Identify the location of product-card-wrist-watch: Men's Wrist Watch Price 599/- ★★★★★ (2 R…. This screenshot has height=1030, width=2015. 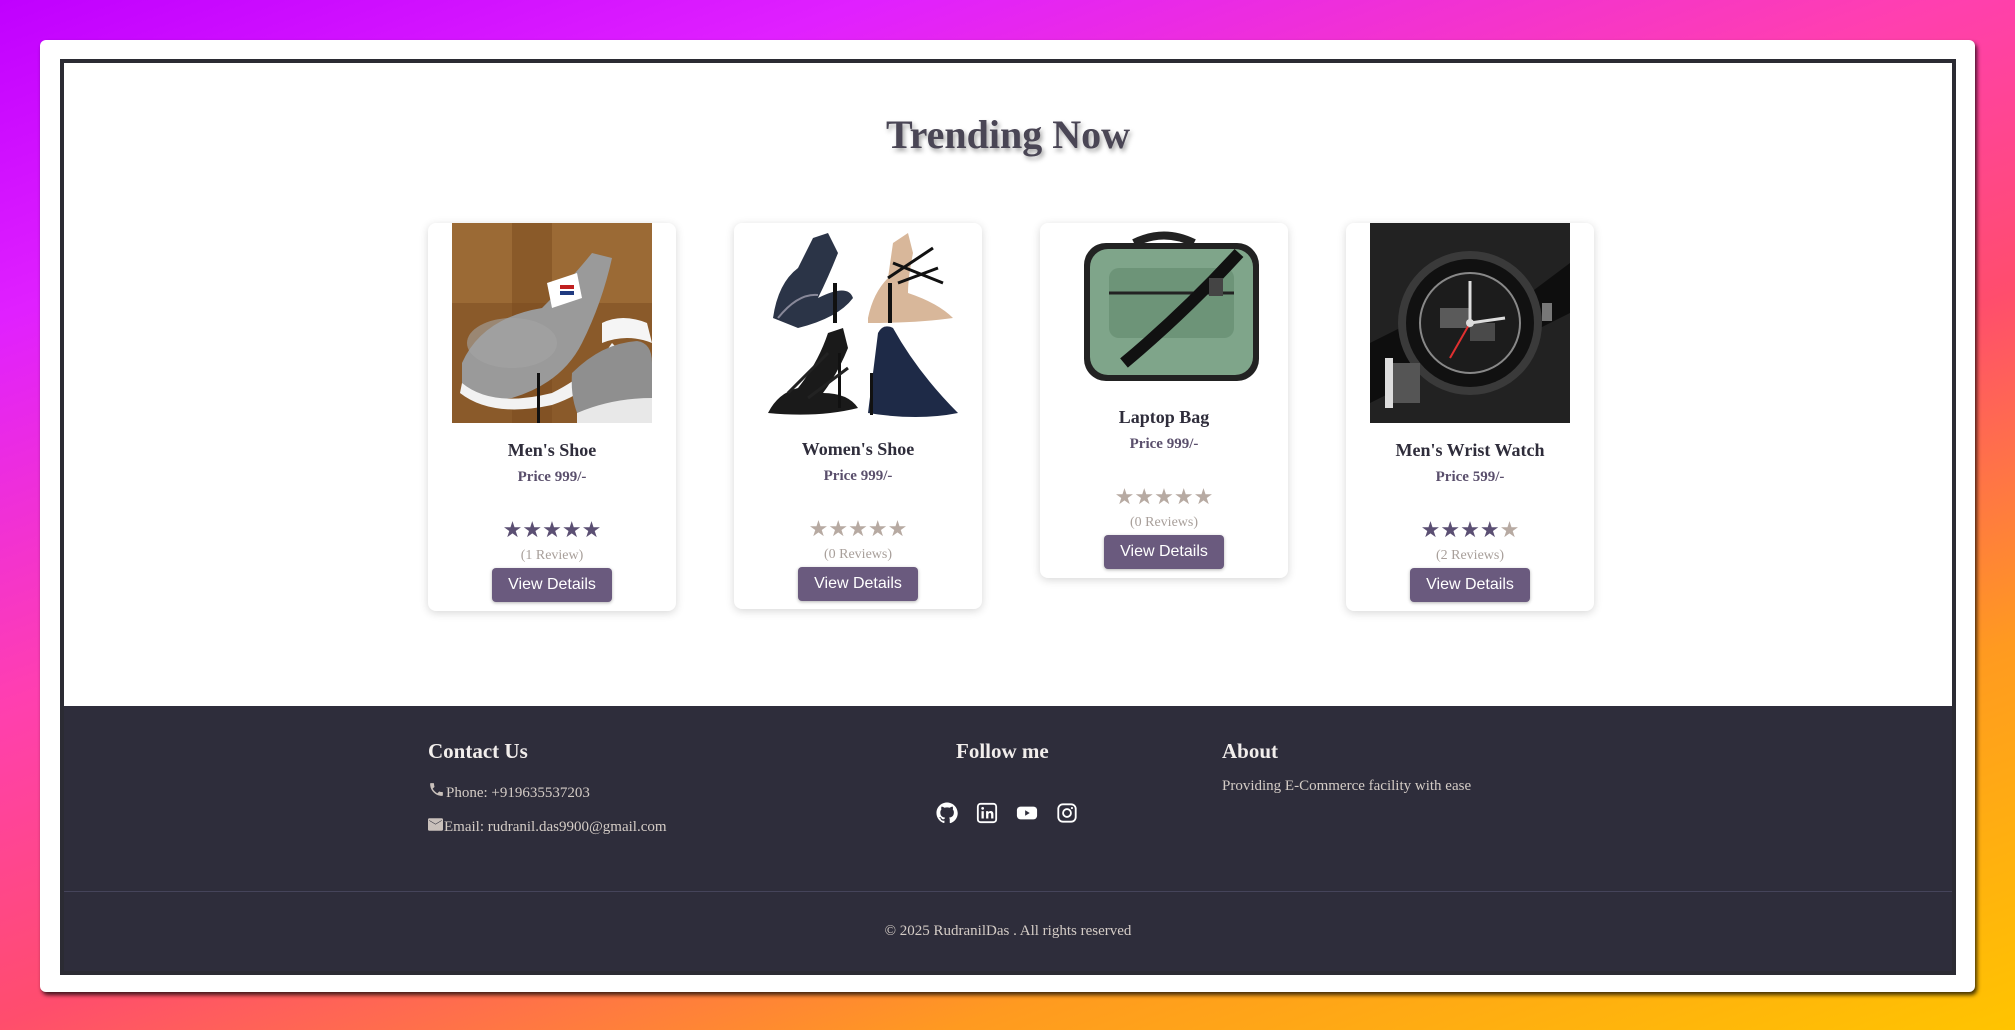
(1470, 417).